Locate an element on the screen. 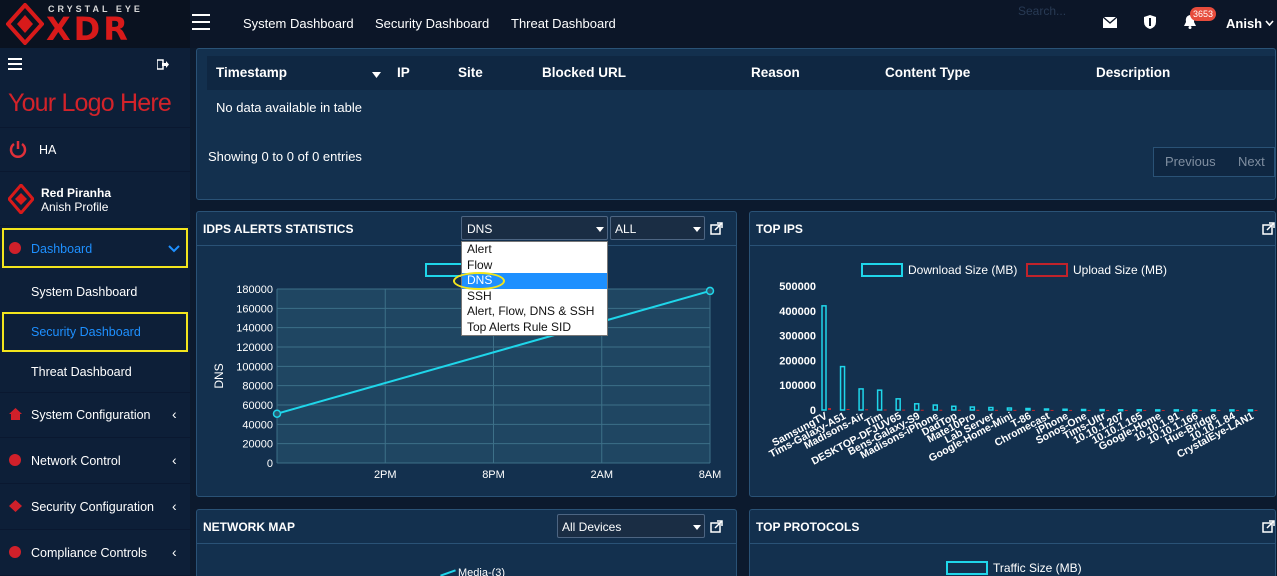 The width and height of the screenshot is (1277, 576). dropdown-option-alert: Alert is located at coordinates (534, 250).